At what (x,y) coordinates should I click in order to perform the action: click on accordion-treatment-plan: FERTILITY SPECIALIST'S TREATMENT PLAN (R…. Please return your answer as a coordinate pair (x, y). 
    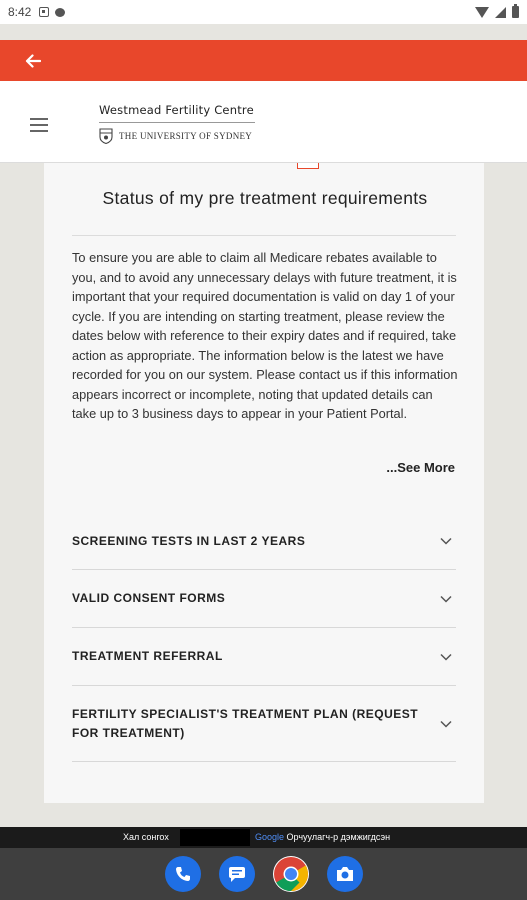
    Looking at the image, I should click on (264, 724).